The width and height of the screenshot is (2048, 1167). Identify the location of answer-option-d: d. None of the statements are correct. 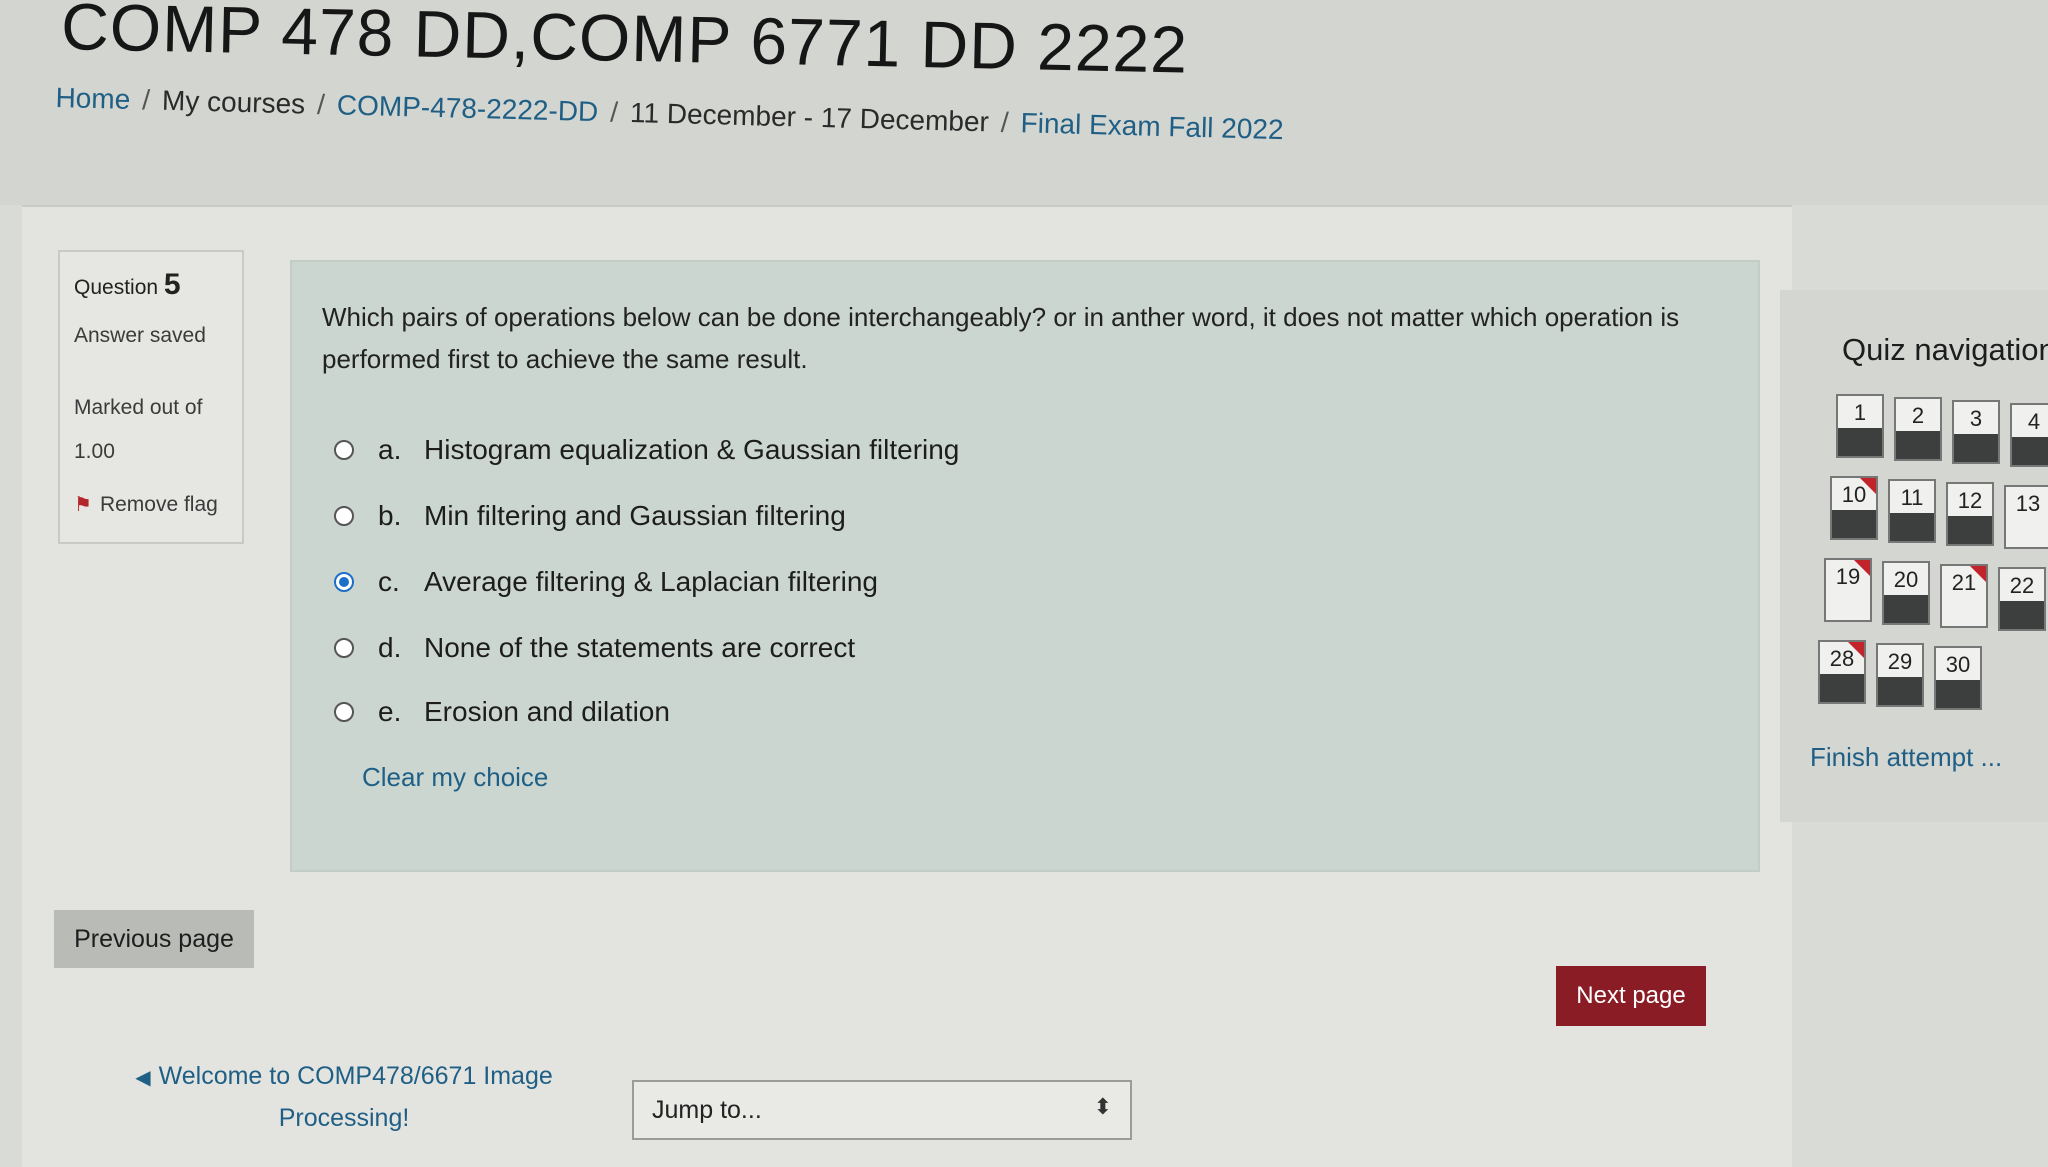
(594, 648).